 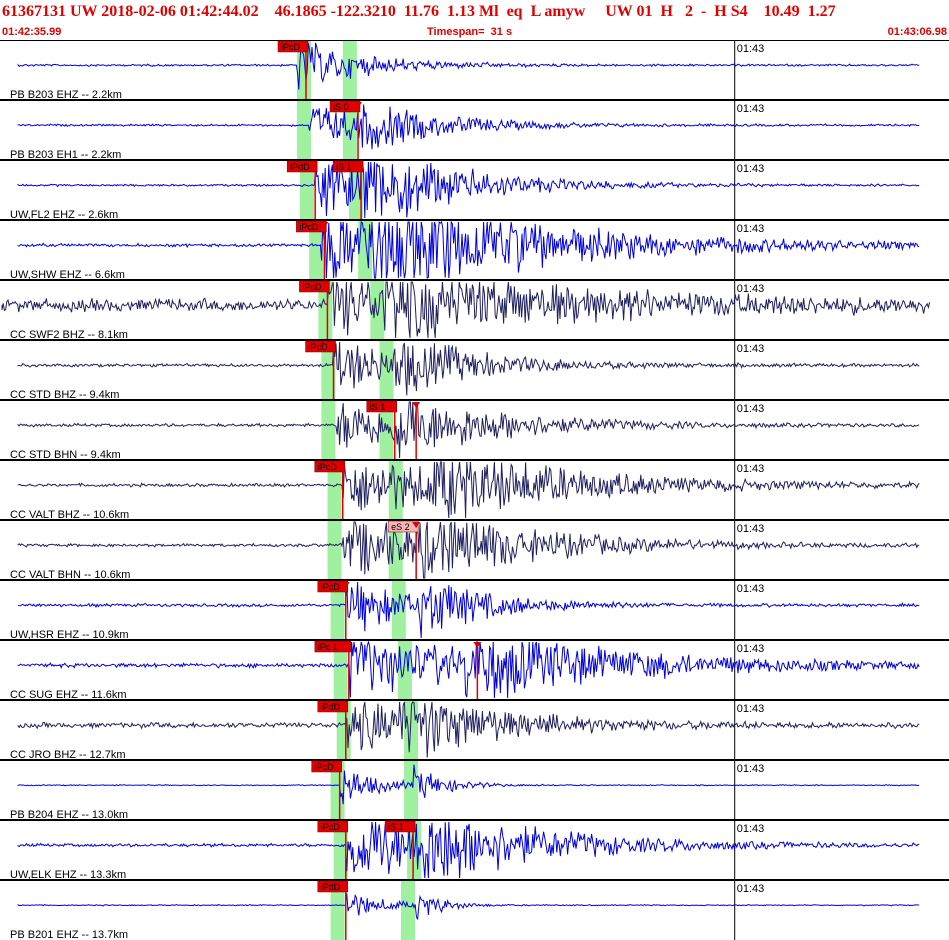 What do you see at coordinates (470, 32) in the screenshot?
I see `timespan-label: Timespan= 31 s` at bounding box center [470, 32].